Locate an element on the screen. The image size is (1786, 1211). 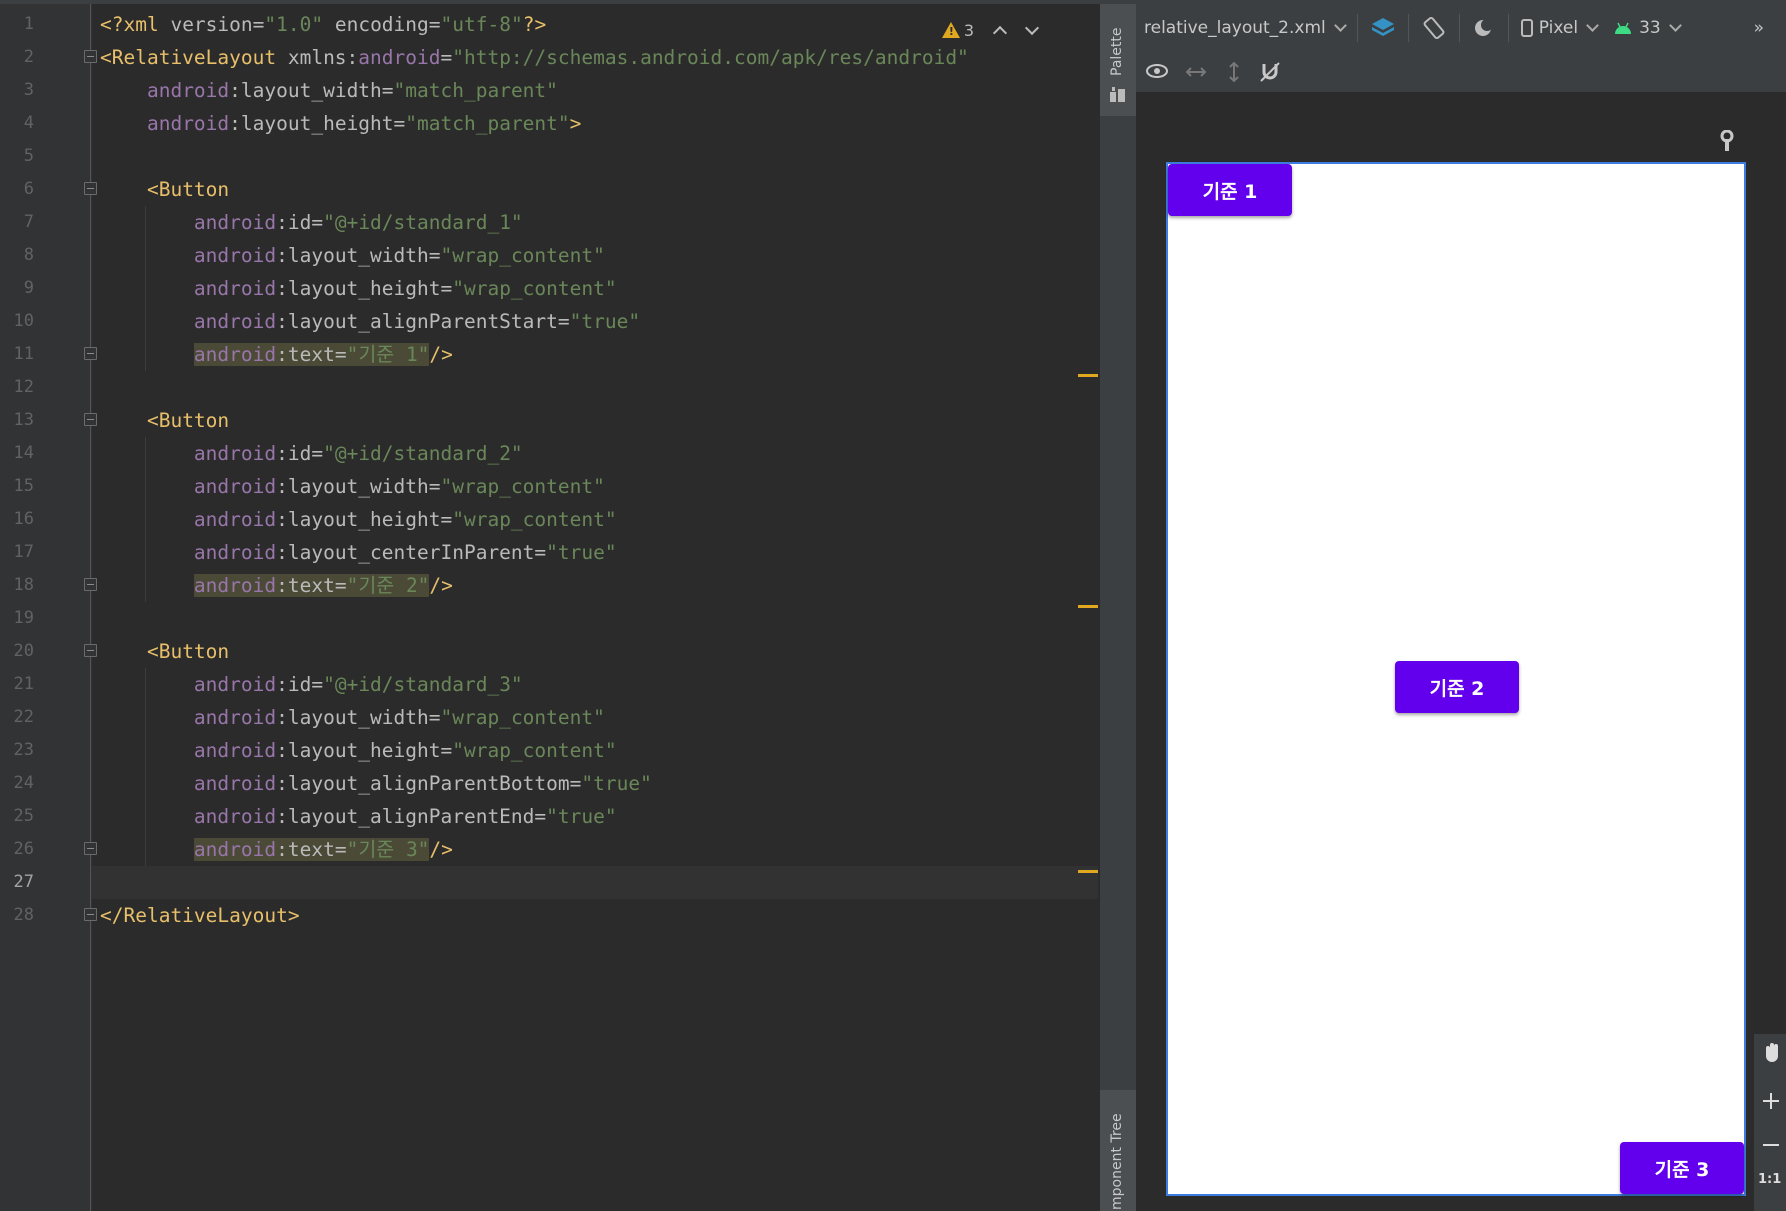
file-selector: relative_layout_2.xml is located at coordinates (1244, 28).